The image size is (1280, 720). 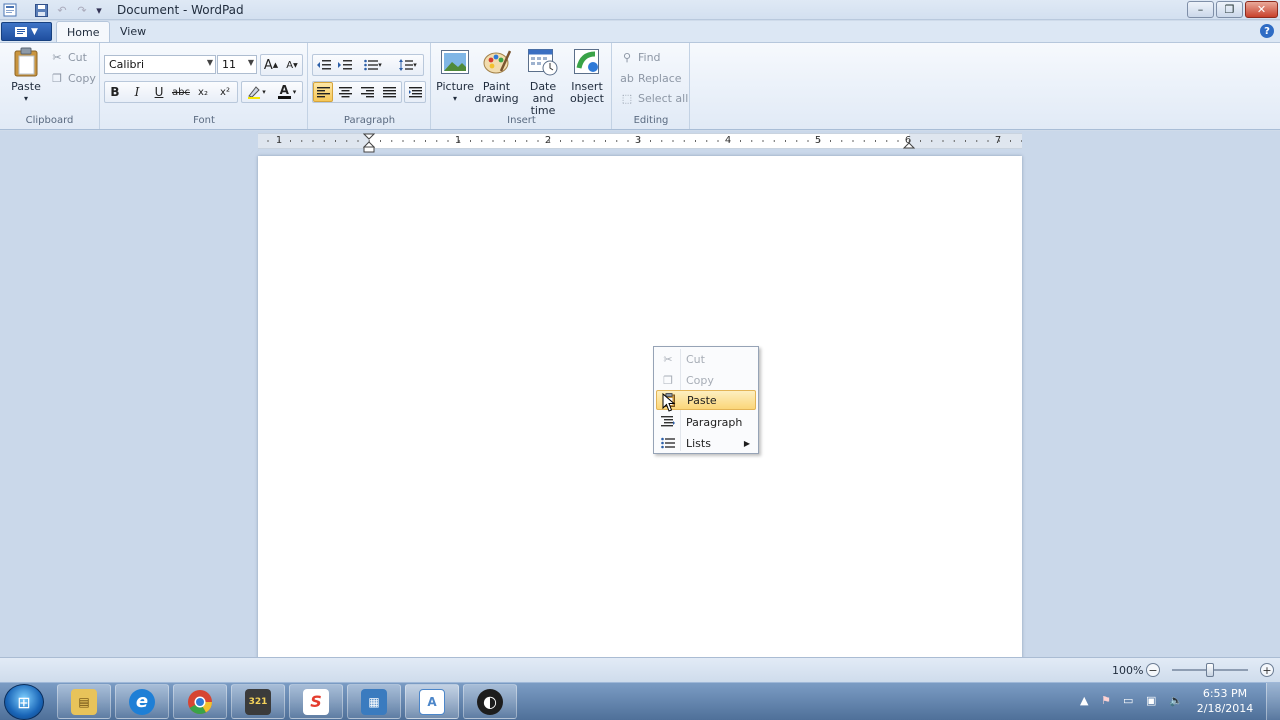 I want to click on line-spacing-button: ▾, so click(x=408, y=65).